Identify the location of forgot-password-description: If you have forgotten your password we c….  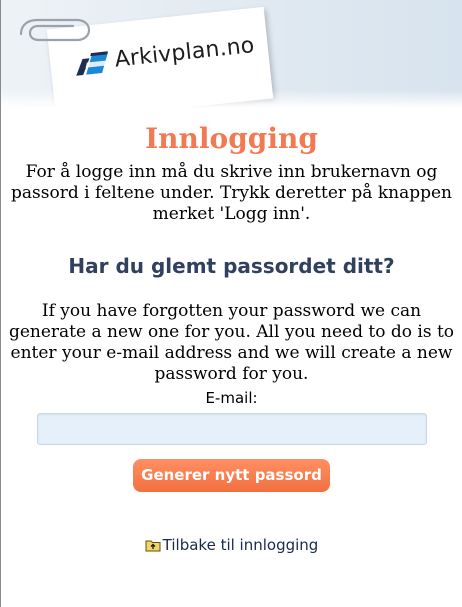
(231, 342).